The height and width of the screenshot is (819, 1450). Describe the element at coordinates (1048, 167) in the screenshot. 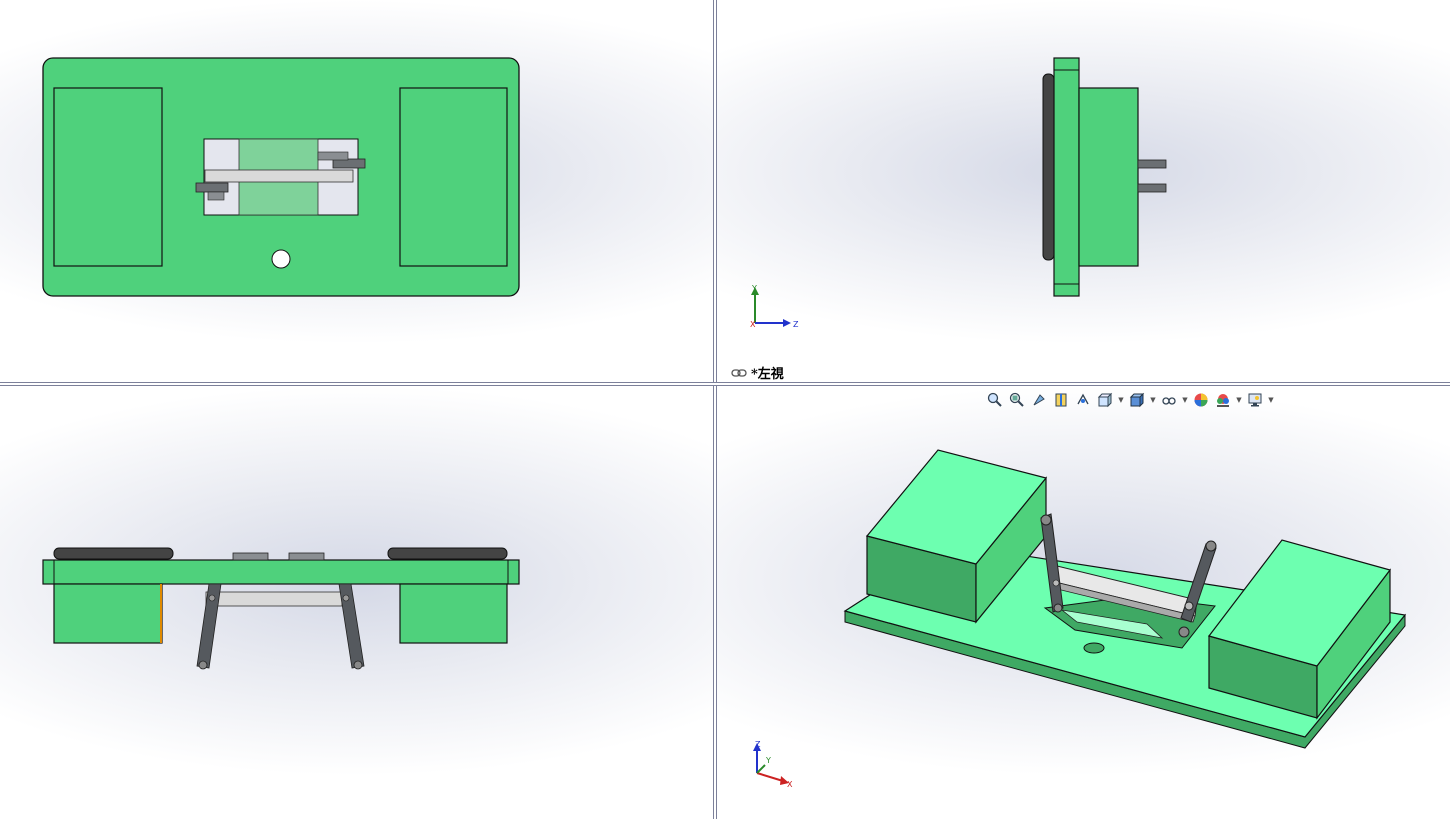

I see `rubber-pad` at that location.